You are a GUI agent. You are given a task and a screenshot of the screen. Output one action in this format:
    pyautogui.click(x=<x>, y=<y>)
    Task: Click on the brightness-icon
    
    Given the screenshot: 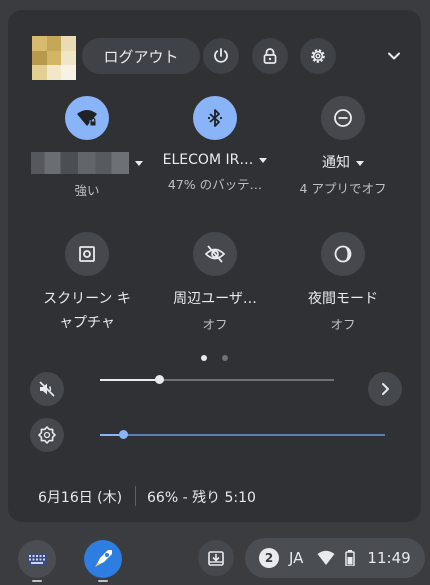 What is the action you would take?
    pyautogui.click(x=47, y=435)
    